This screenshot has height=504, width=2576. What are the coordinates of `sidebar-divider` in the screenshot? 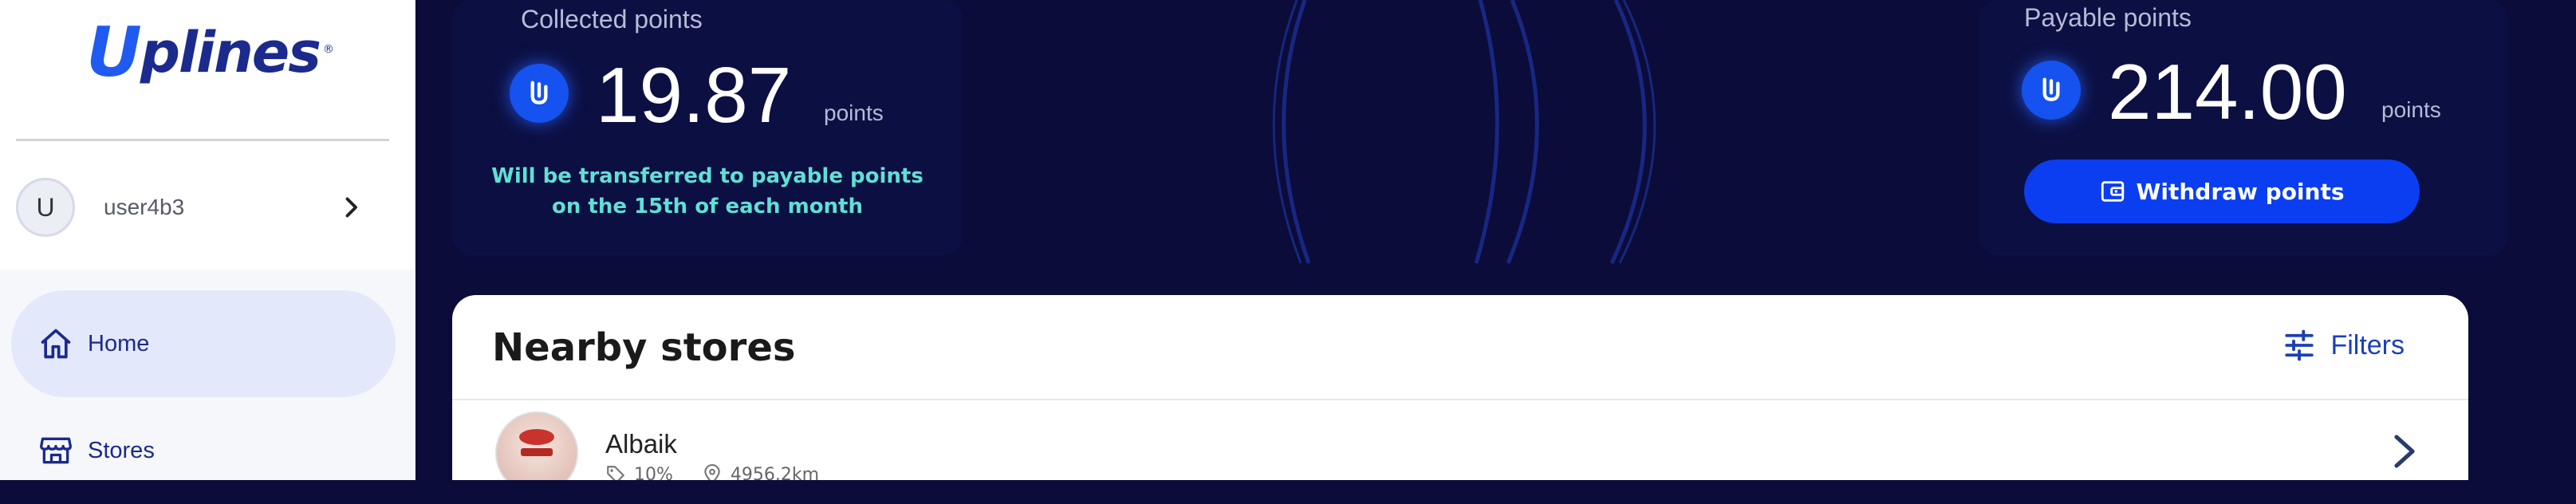 It's located at (202, 140).